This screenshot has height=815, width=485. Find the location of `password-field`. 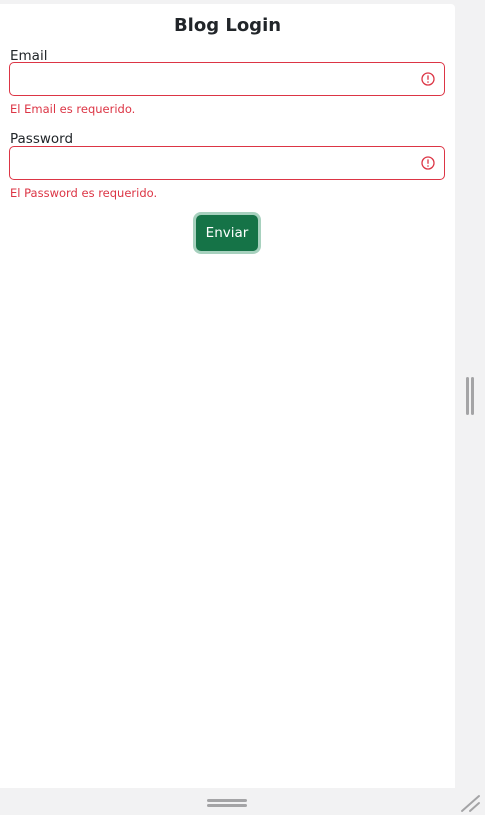

password-field is located at coordinates (210, 163).